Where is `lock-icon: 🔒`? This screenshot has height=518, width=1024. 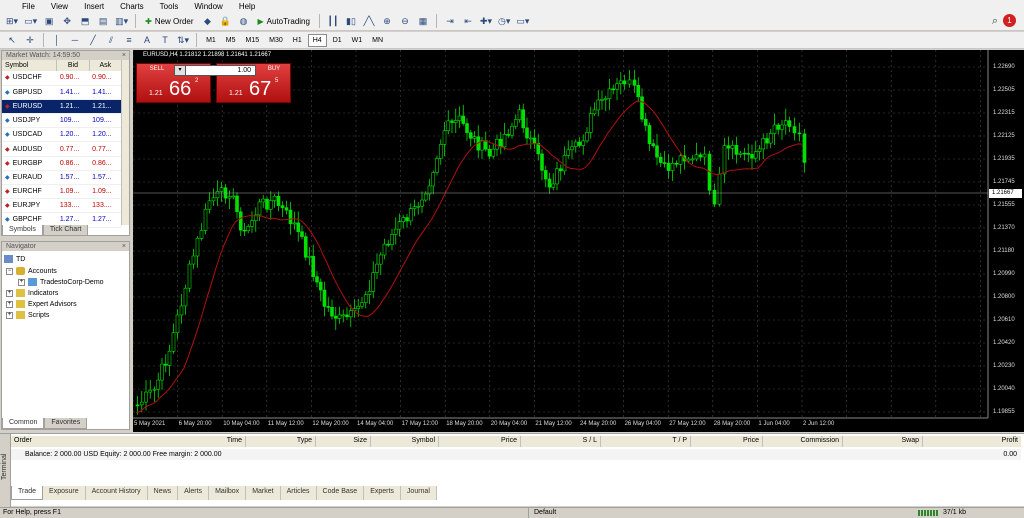
lock-icon: 🔒 is located at coordinates (226, 21).